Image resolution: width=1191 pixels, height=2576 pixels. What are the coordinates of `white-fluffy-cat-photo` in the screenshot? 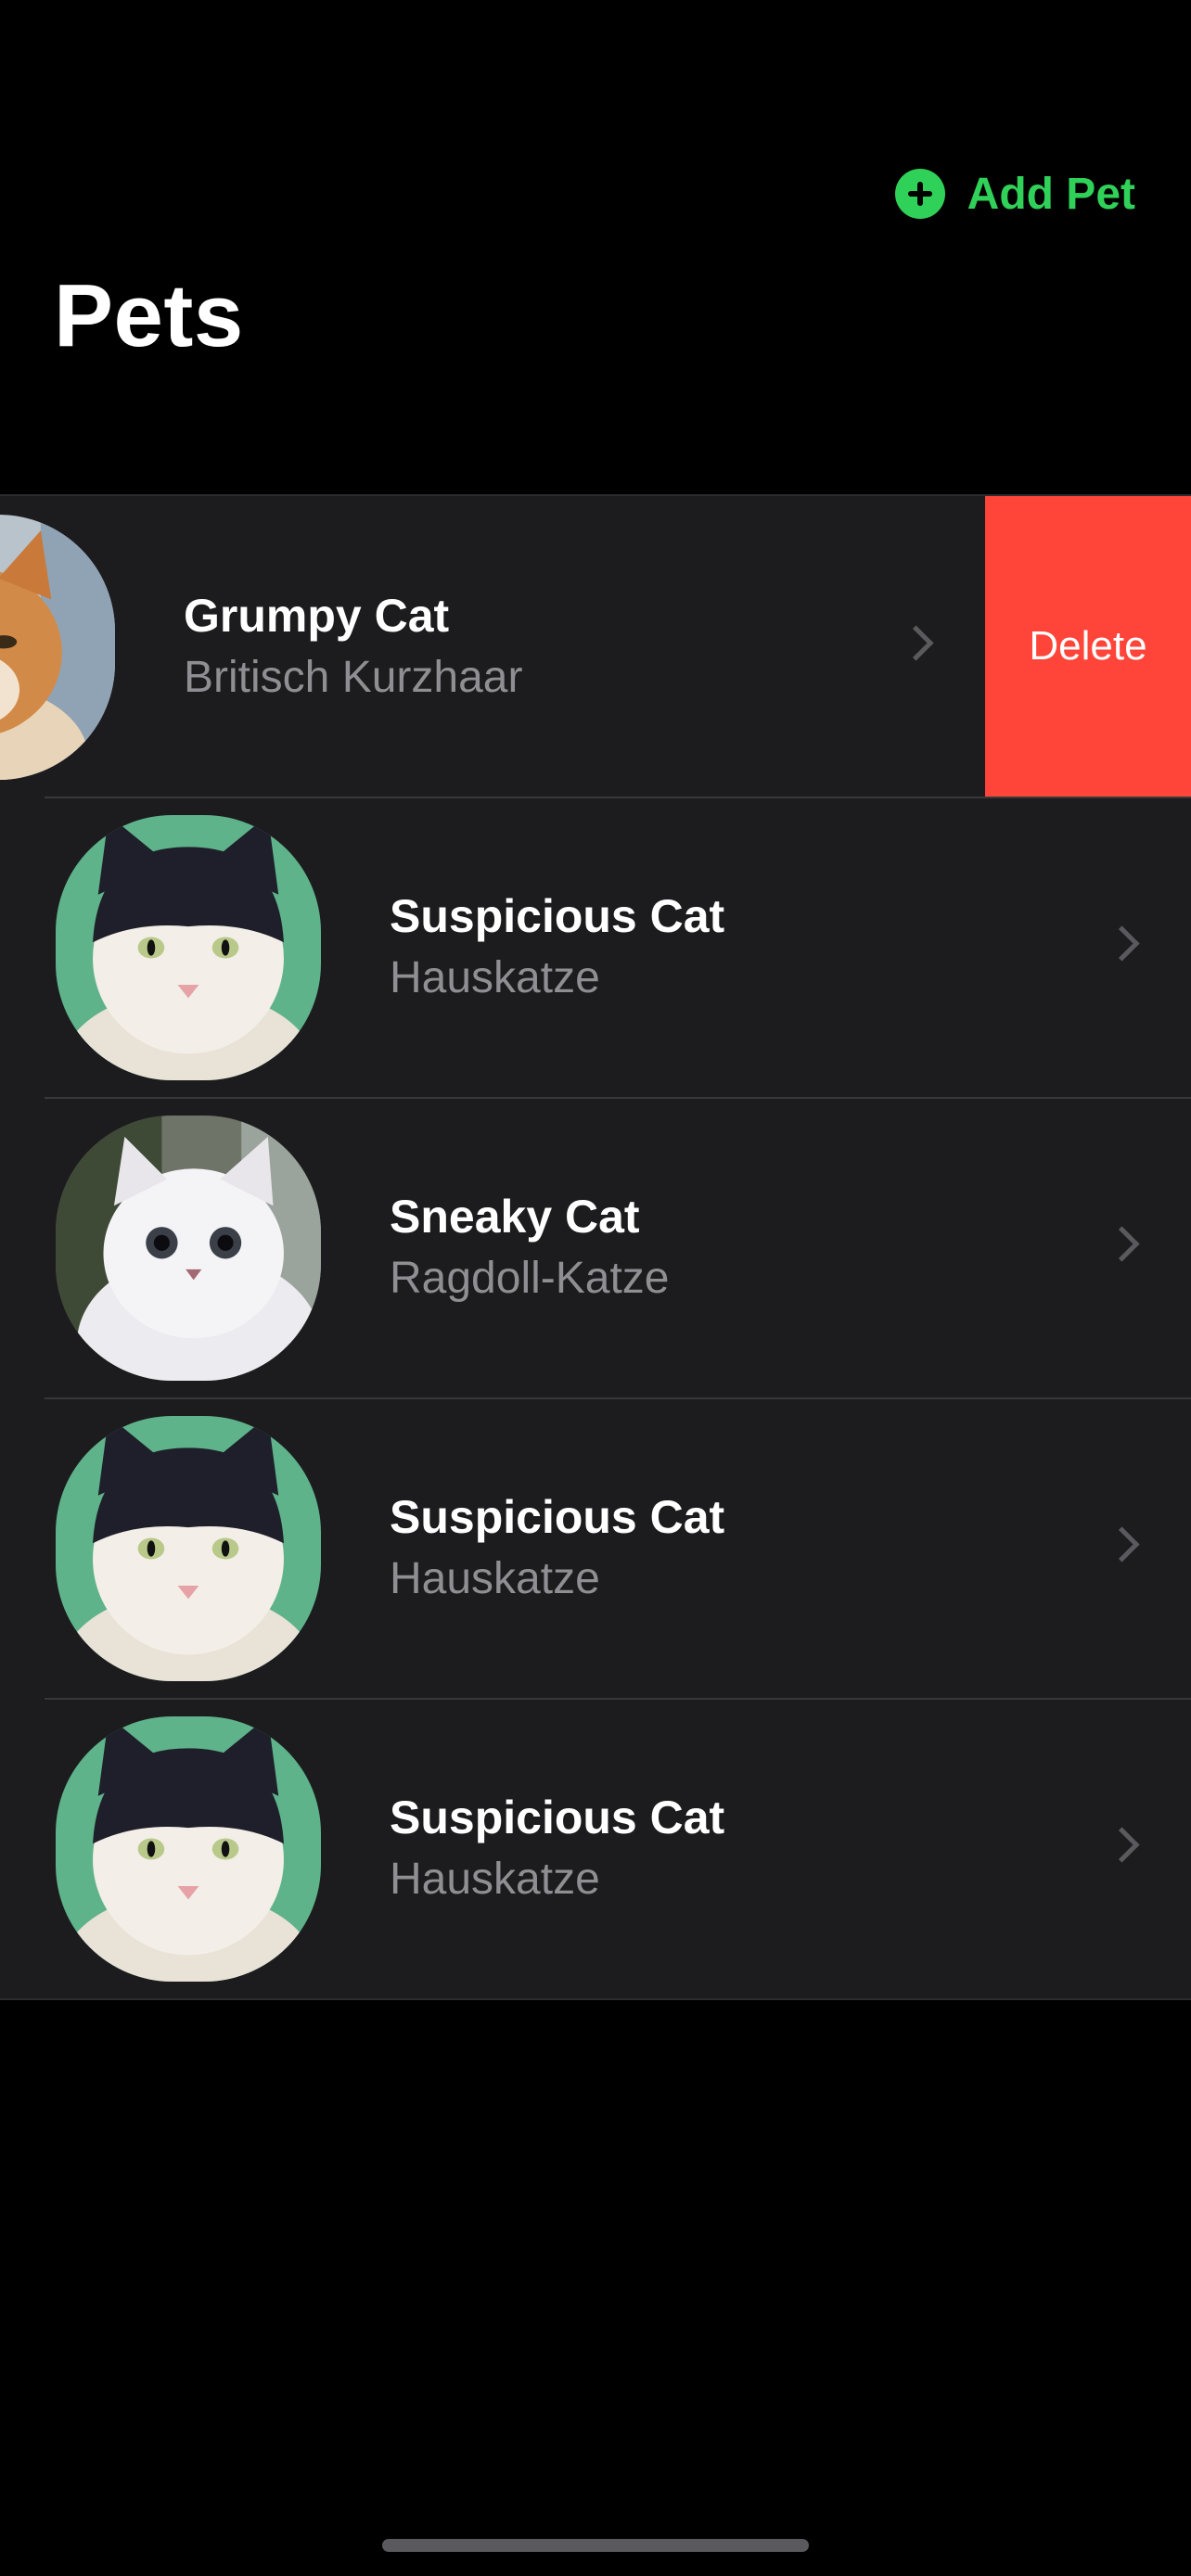 It's located at (188, 1249).